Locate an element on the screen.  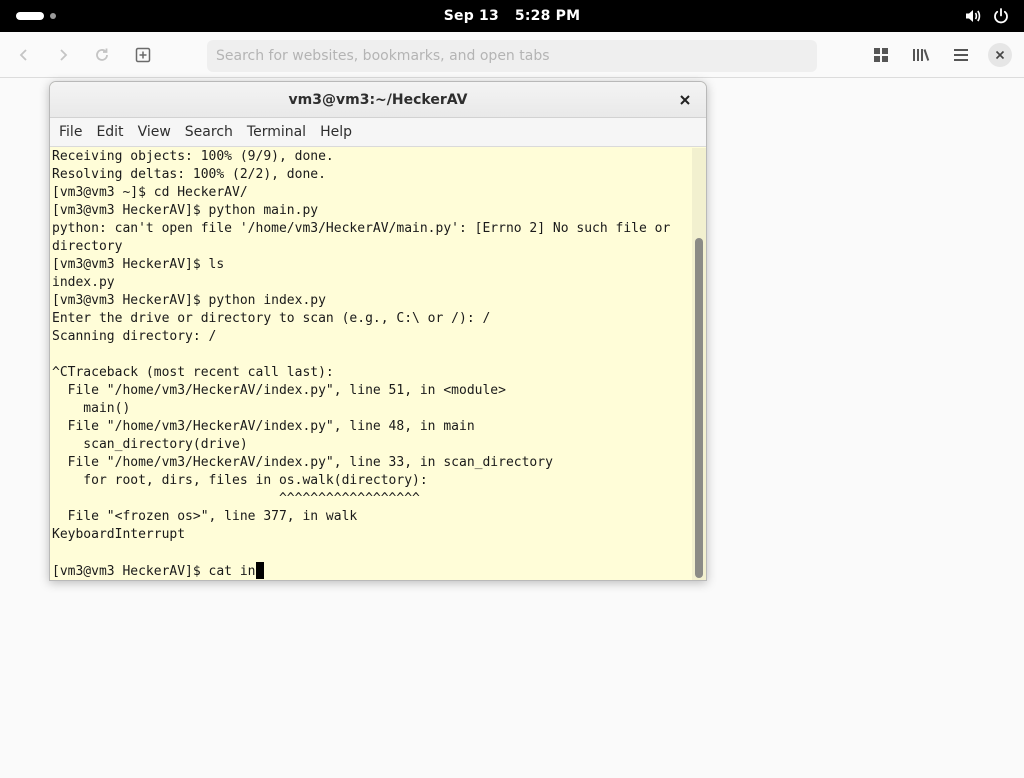
clock-time: 5:28 PM is located at coordinates (547, 16).